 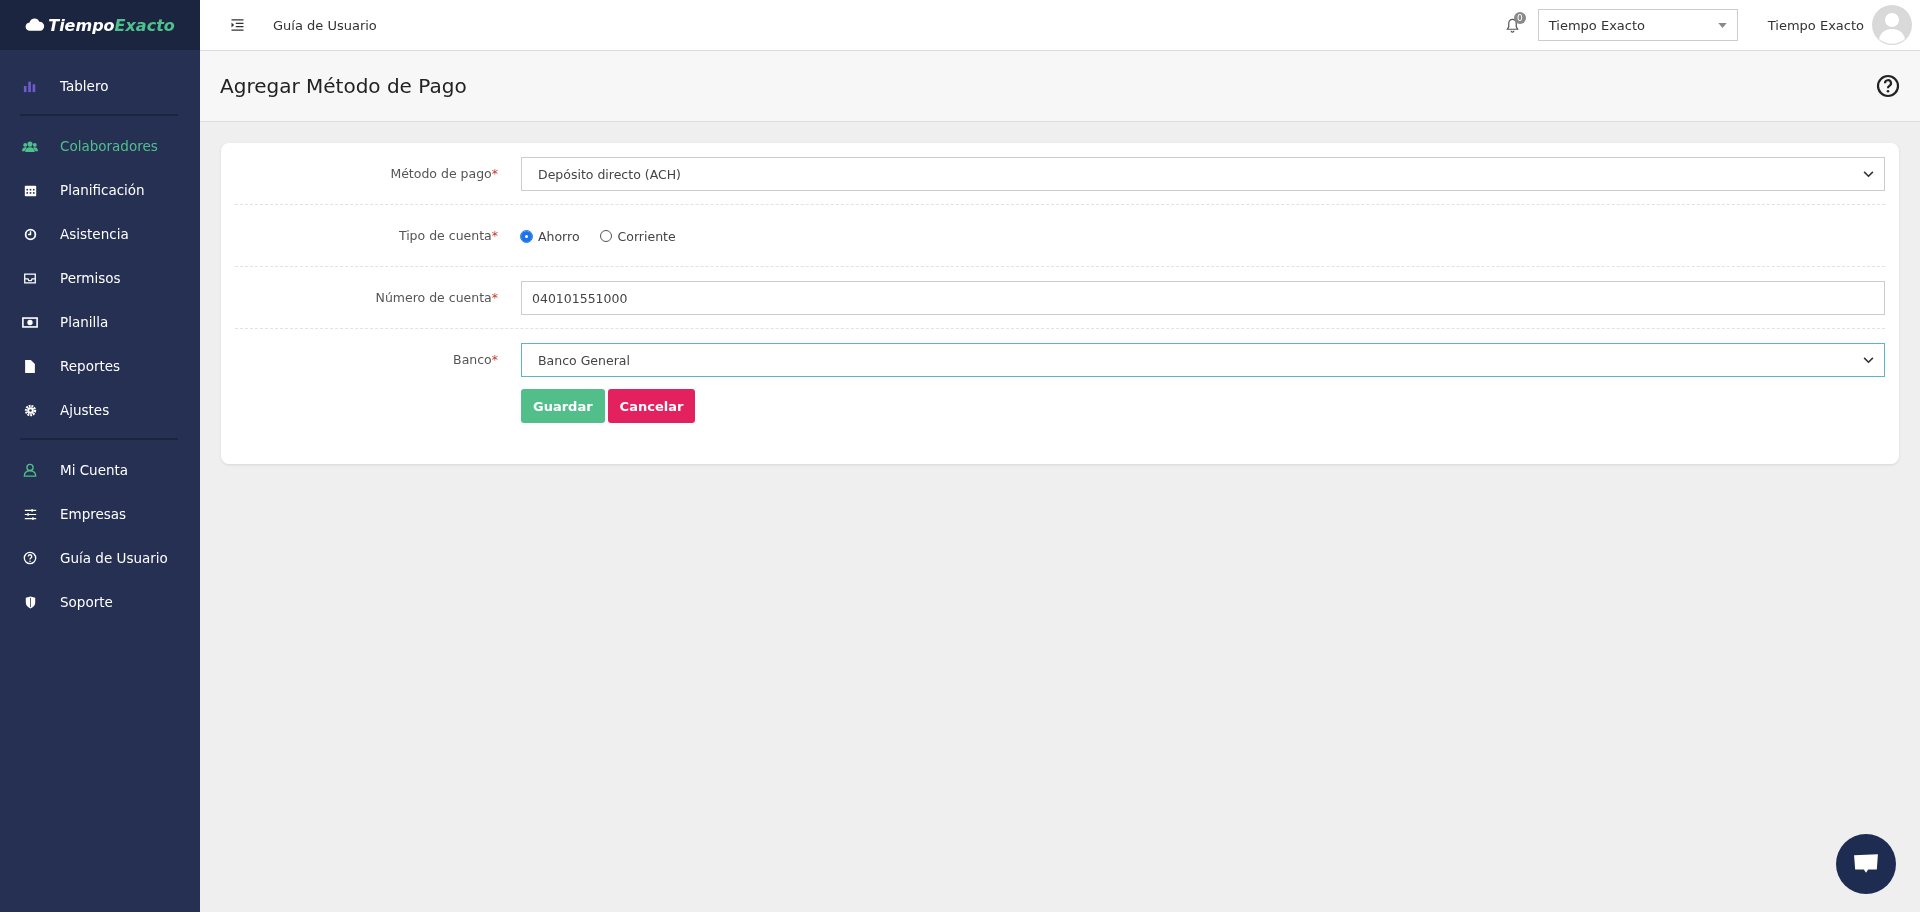 What do you see at coordinates (237, 25) in the screenshot?
I see `menu-icon` at bounding box center [237, 25].